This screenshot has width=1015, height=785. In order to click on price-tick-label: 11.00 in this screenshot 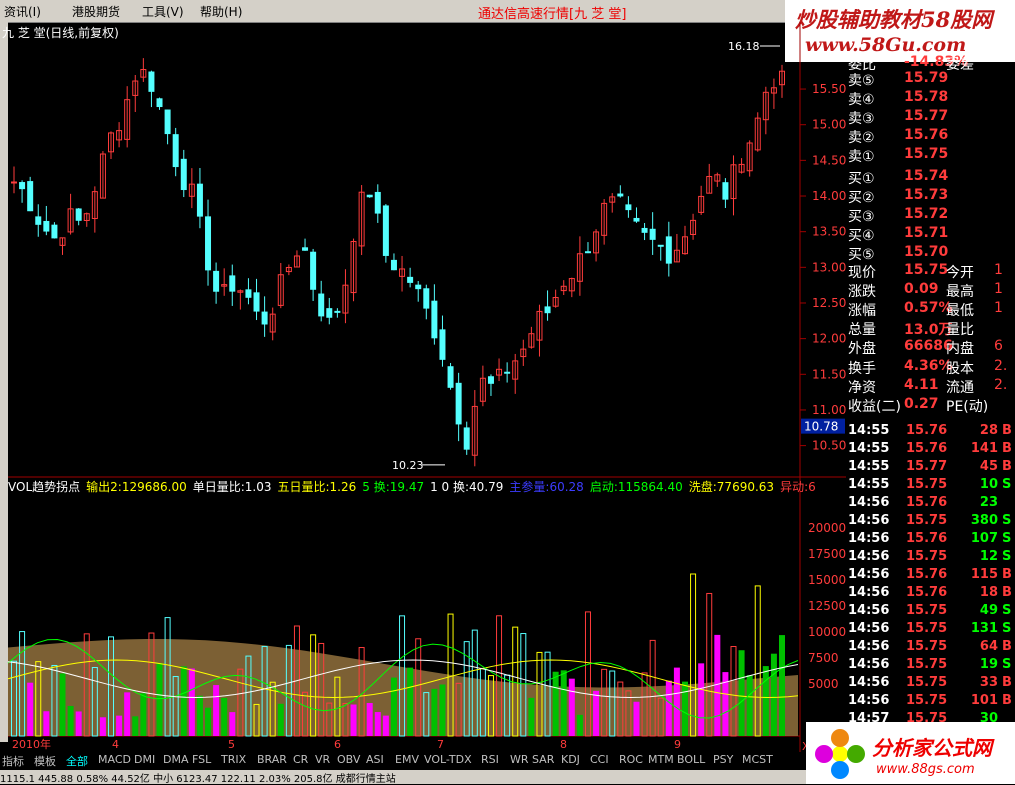, I will do `click(829, 410)`.